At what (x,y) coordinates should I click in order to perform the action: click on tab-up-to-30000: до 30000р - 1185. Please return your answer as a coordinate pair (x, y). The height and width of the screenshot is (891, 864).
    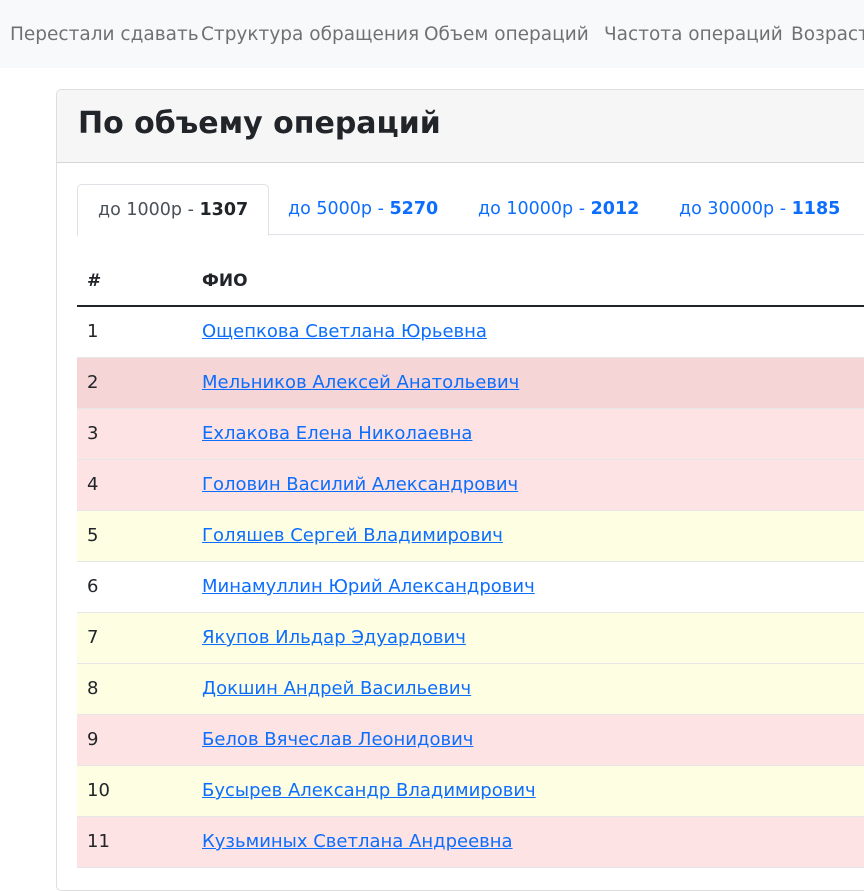
    Looking at the image, I should click on (759, 209).